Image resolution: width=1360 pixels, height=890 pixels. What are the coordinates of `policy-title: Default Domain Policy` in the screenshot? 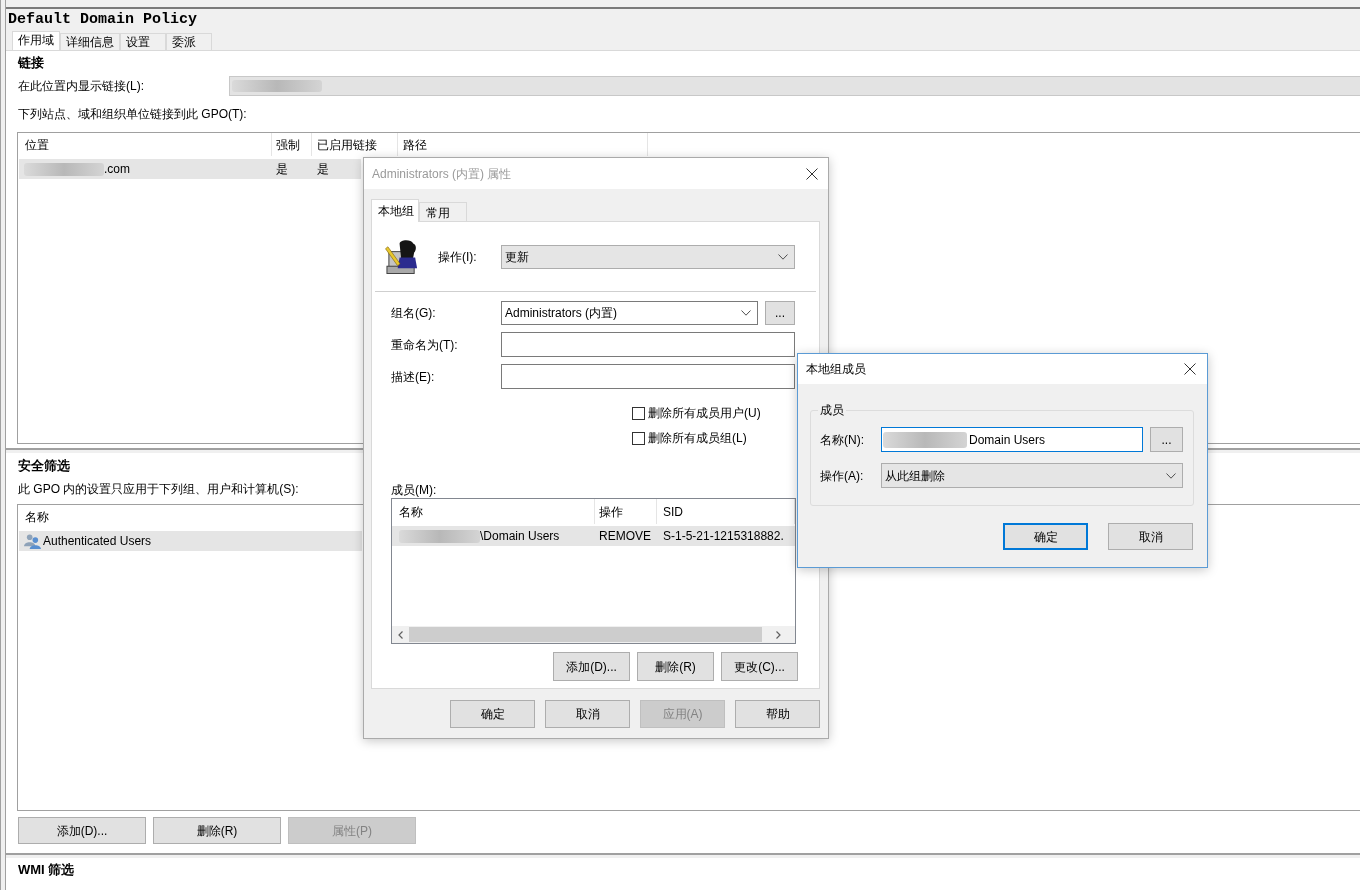 It's located at (103, 19).